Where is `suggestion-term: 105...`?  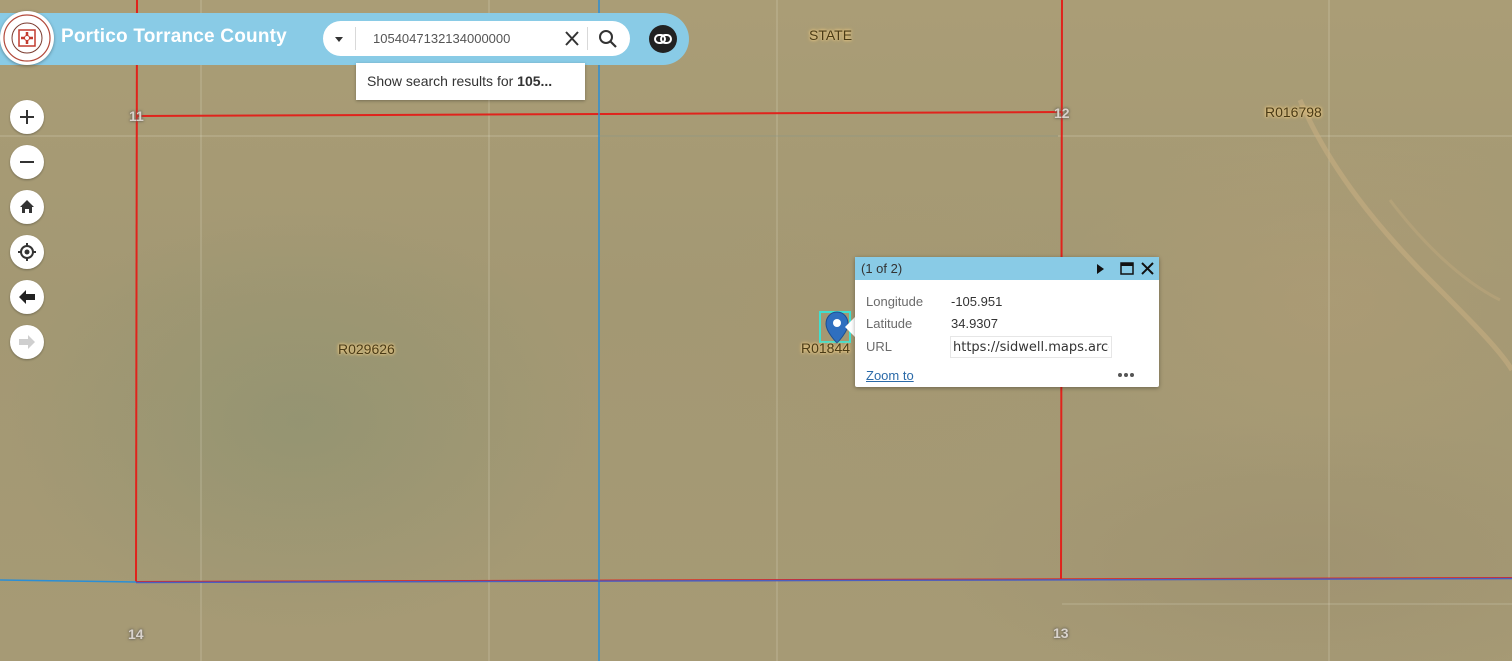
suggestion-term: 105... is located at coordinates (535, 81).